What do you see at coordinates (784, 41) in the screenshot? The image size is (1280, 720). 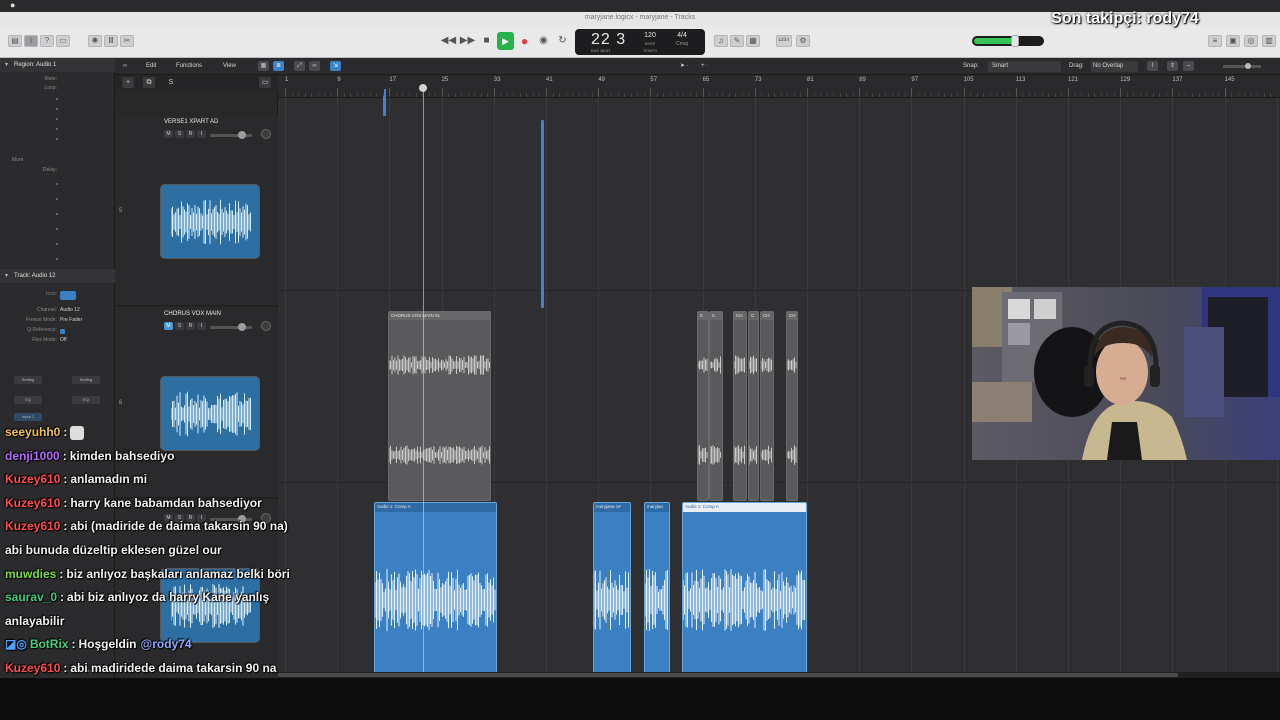 I see `replace-icon: ¹²³⁴` at bounding box center [784, 41].